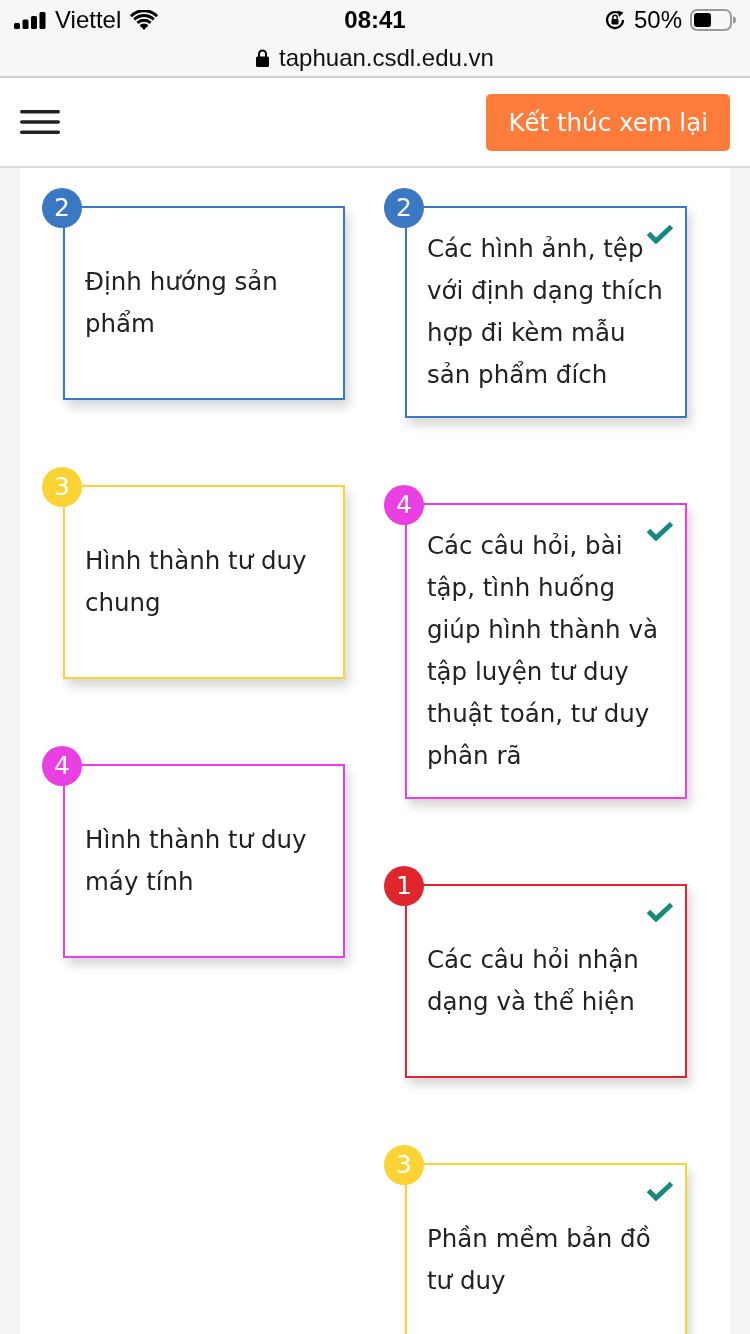 This screenshot has height=1334, width=750. I want to click on card-text: Hình thành tư duy chung, so click(196, 582).